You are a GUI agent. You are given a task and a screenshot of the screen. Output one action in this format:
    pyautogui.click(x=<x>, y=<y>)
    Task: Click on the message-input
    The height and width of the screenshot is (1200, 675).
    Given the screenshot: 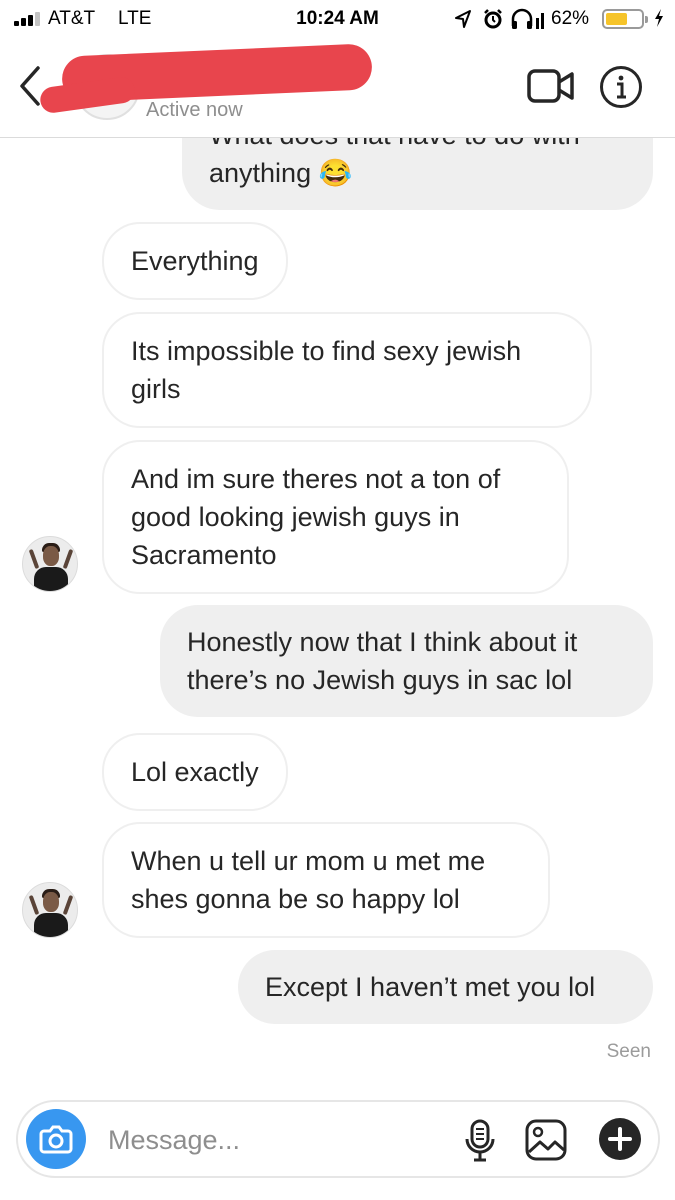 What is the action you would take?
    pyautogui.click(x=268, y=1140)
    